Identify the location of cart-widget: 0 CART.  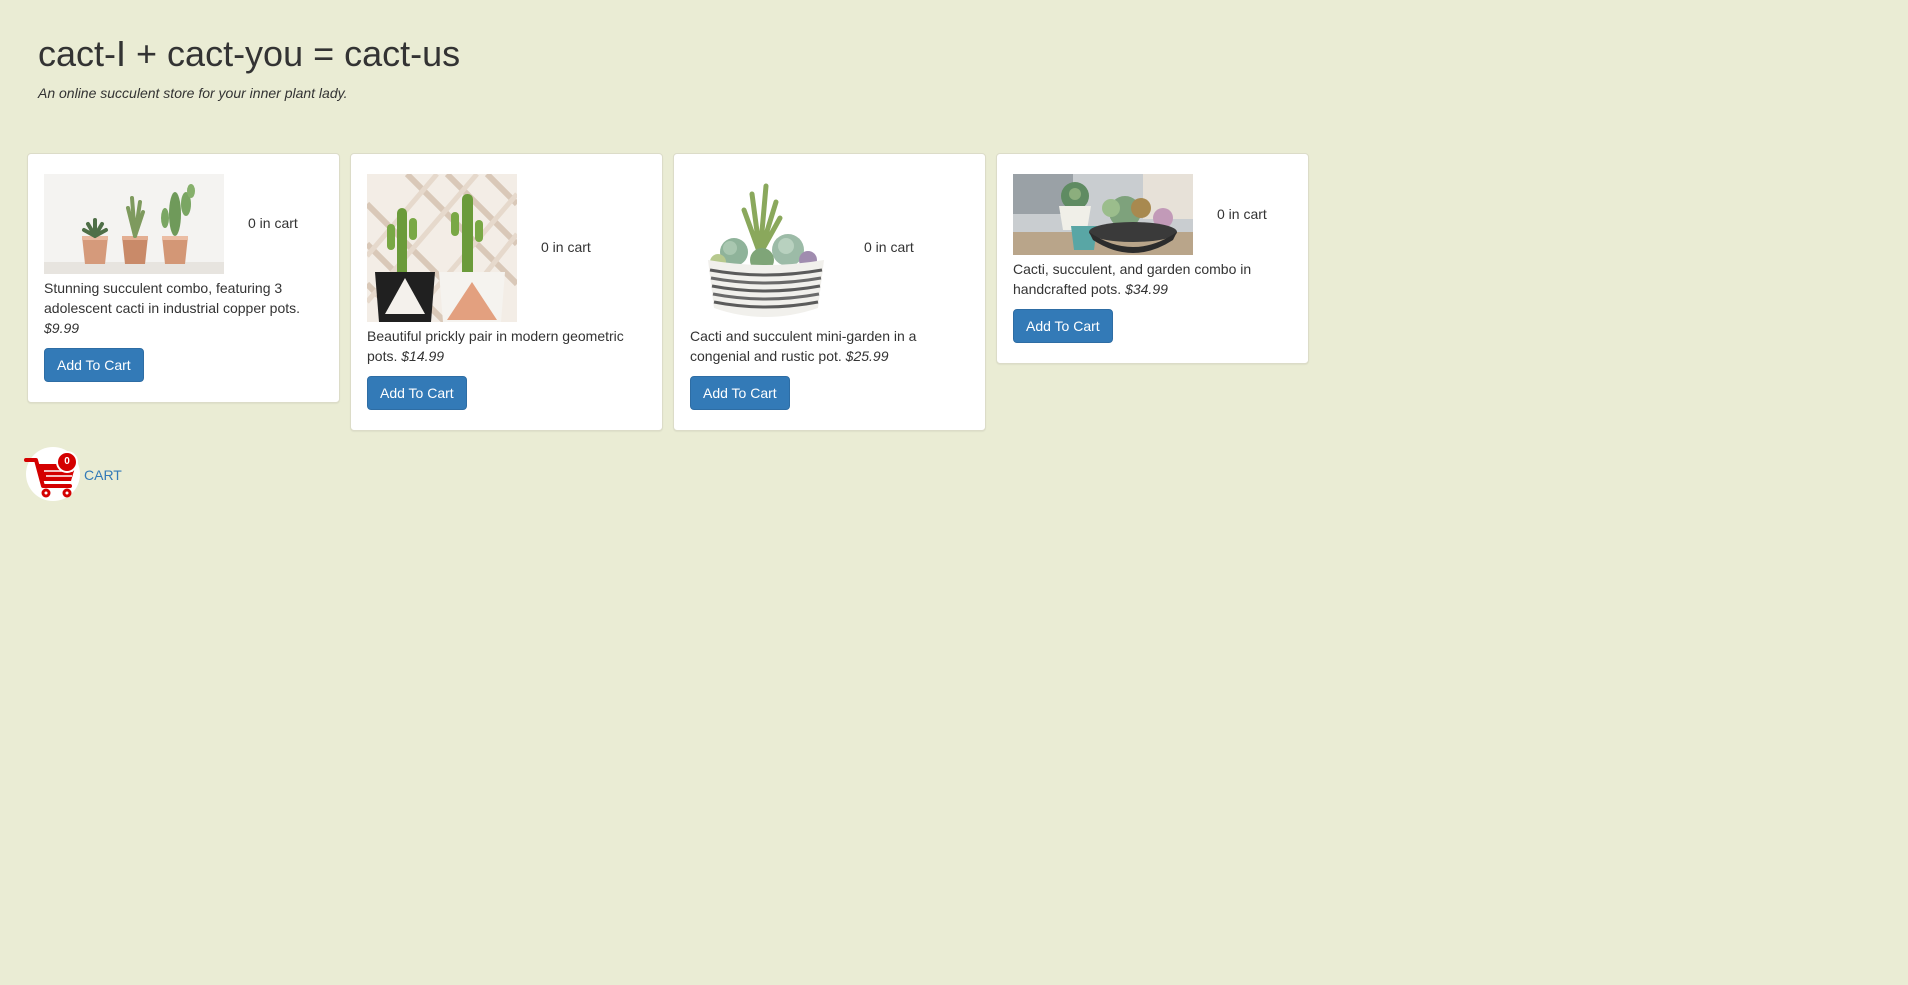
(73, 474).